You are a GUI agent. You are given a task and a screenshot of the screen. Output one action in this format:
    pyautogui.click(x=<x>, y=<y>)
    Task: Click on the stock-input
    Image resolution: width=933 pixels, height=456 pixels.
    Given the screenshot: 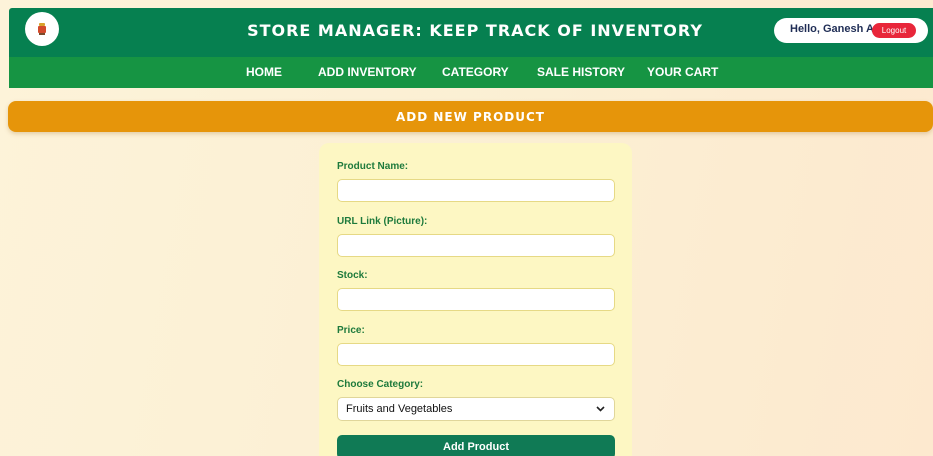 What is the action you would take?
    pyautogui.click(x=476, y=299)
    